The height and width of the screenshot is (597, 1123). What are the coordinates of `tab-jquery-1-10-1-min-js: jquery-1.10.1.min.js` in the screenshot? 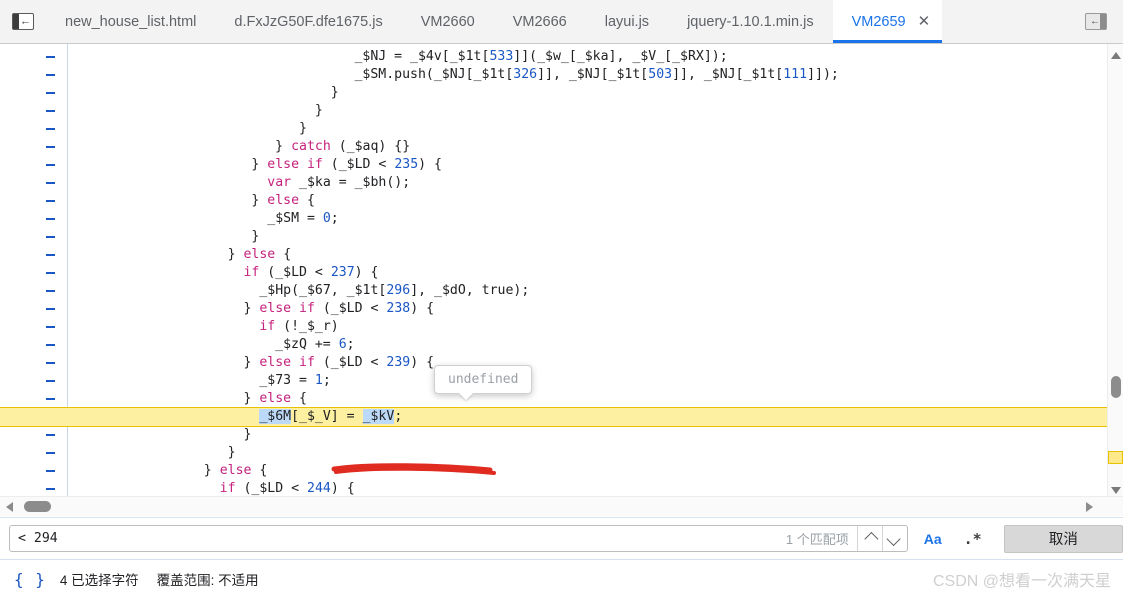 It's located at (750, 21).